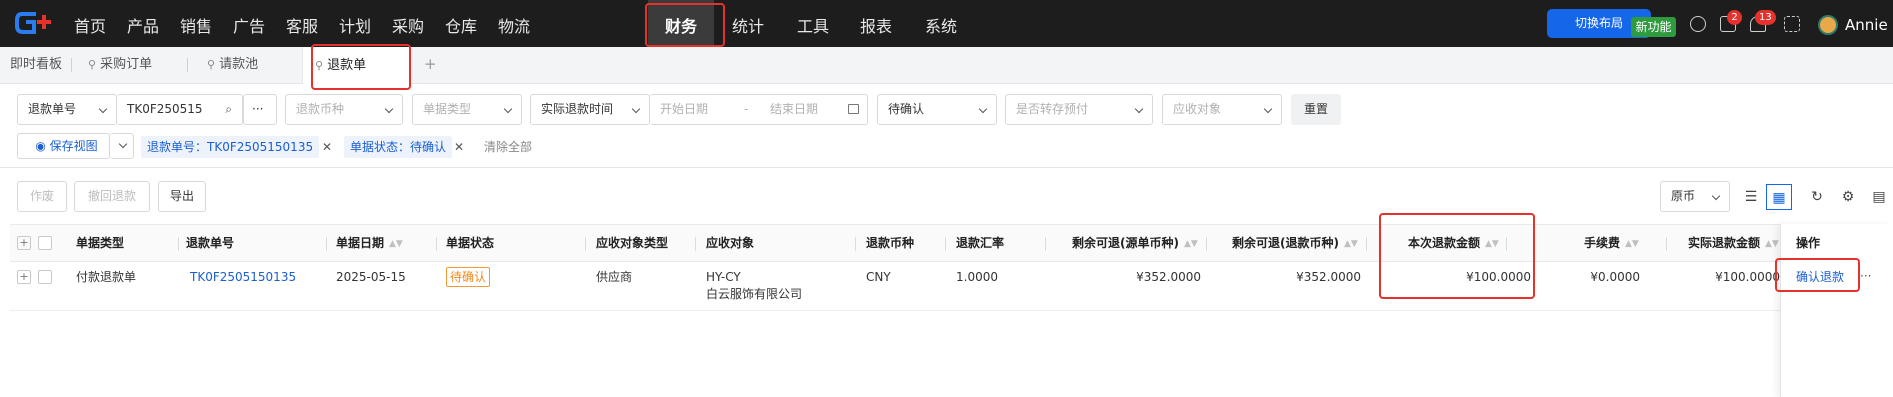 This screenshot has width=1893, height=397. What do you see at coordinates (590, 109) in the screenshot?
I see `time-type-select: 实际退款时间` at bounding box center [590, 109].